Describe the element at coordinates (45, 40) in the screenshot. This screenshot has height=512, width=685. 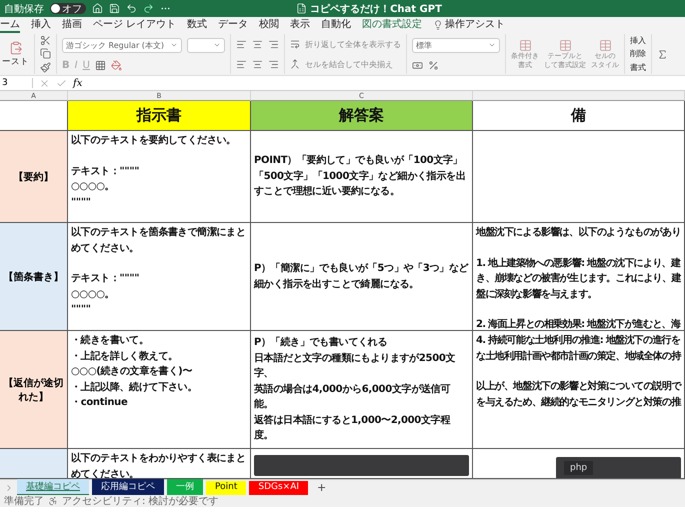
I see `cut-icon` at that location.